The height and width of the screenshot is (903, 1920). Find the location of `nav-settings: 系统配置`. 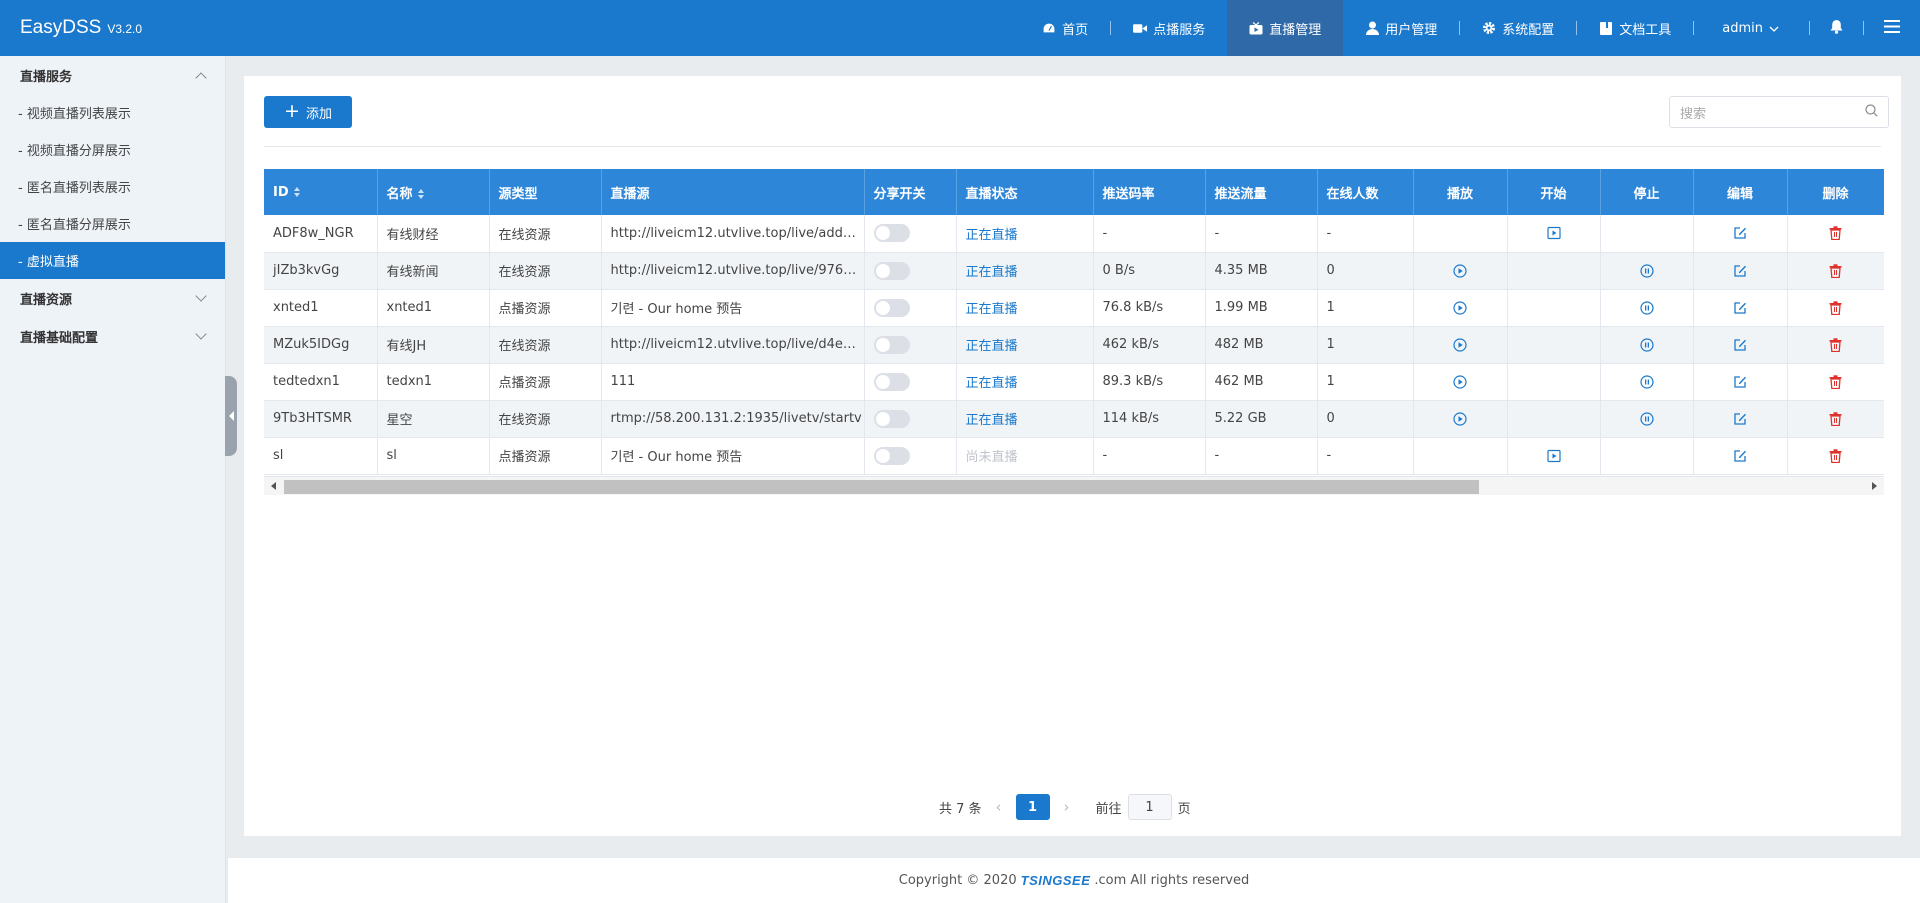

nav-settings: 系统配置 is located at coordinates (1518, 28).